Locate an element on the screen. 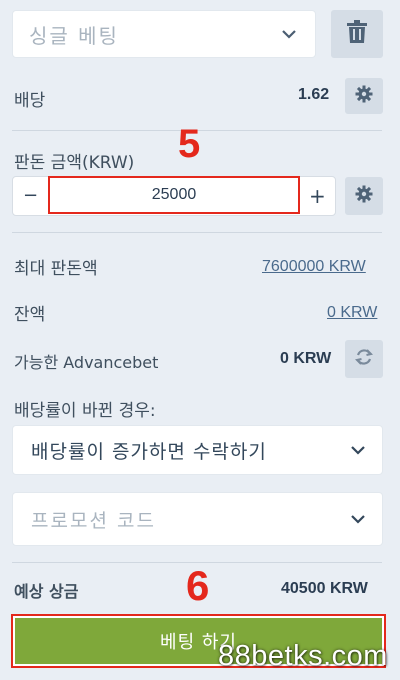 Image resolution: width=400 pixels, height=680 pixels. bet-type-selected: 싱글 베팅 is located at coordinates (74, 35).